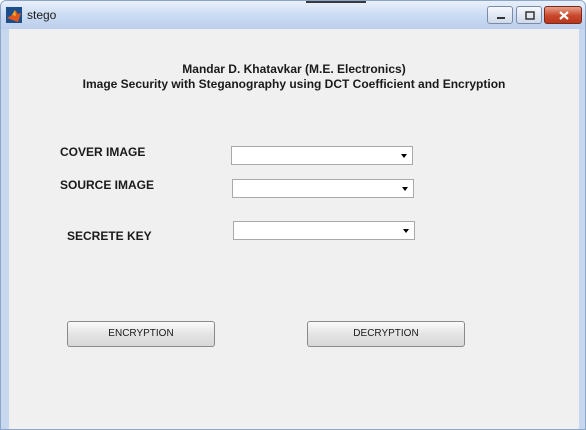  What do you see at coordinates (107, 185) in the screenshot?
I see `source-image-label: SOURCE IMAGE` at bounding box center [107, 185].